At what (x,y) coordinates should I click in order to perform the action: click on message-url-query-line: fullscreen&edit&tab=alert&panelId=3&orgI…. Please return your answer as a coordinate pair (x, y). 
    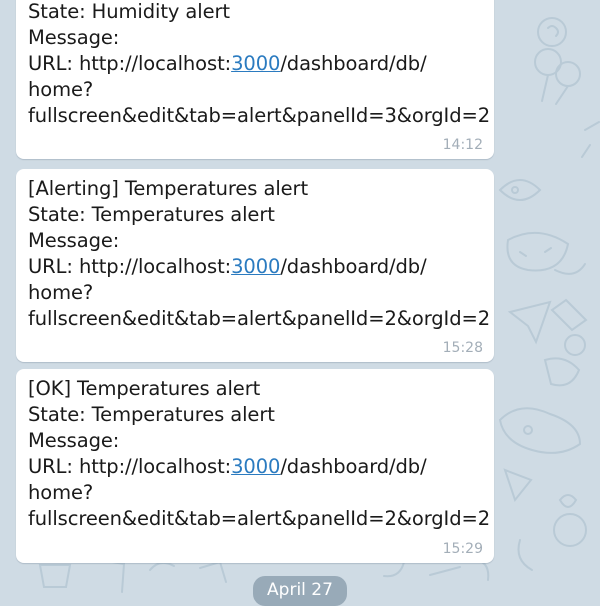
    Looking at the image, I should click on (259, 115).